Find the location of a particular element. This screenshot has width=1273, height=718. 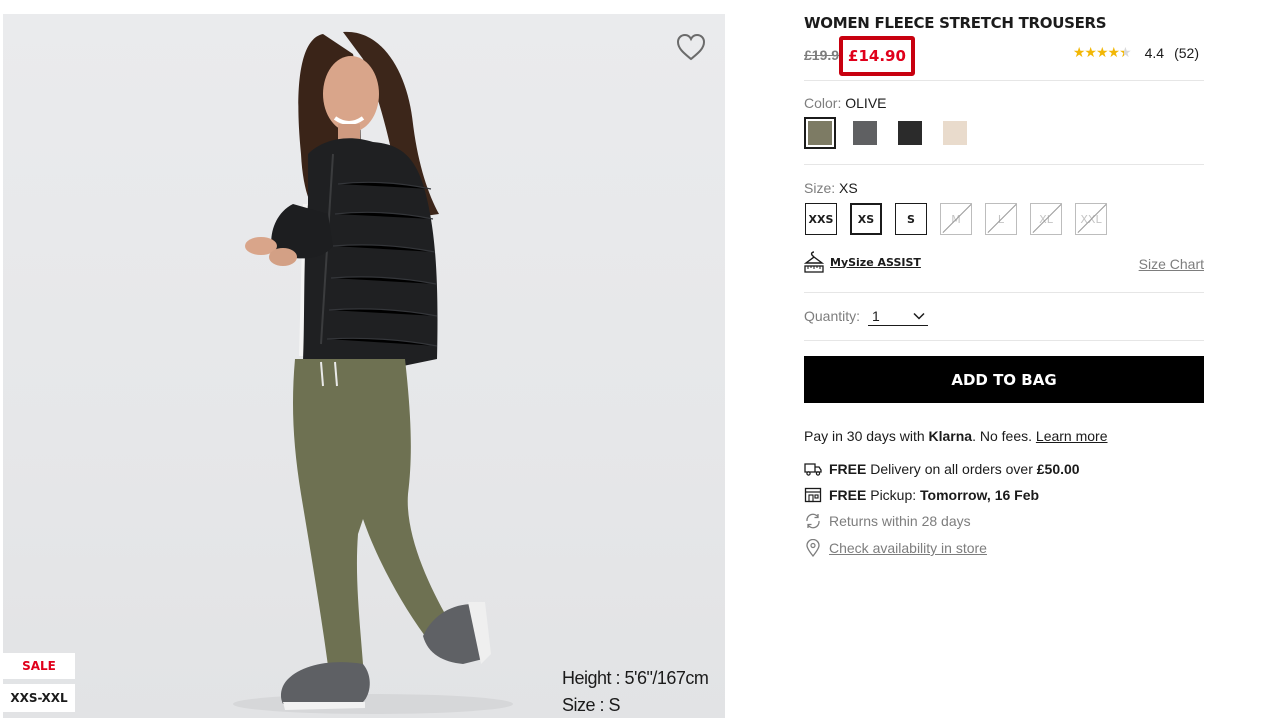

size-option-xl: XL is located at coordinates (1046, 219).